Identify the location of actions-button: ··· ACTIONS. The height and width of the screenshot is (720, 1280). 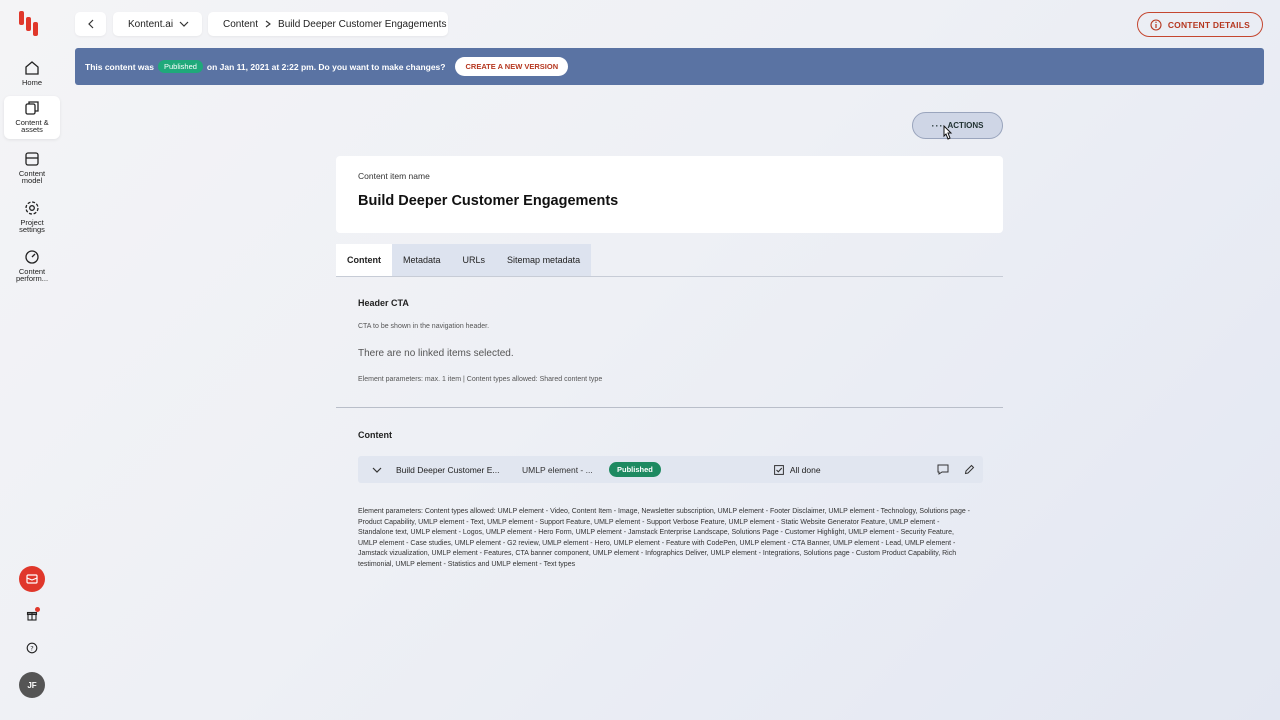
(957, 125).